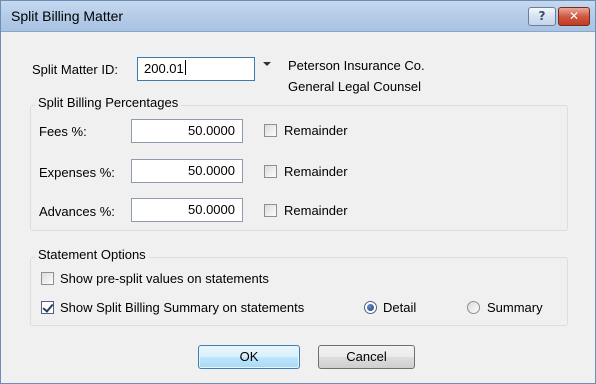 The height and width of the screenshot is (384, 596). What do you see at coordinates (164, 278) in the screenshot?
I see `show-pre-split-label: Show pre-split values on statements` at bounding box center [164, 278].